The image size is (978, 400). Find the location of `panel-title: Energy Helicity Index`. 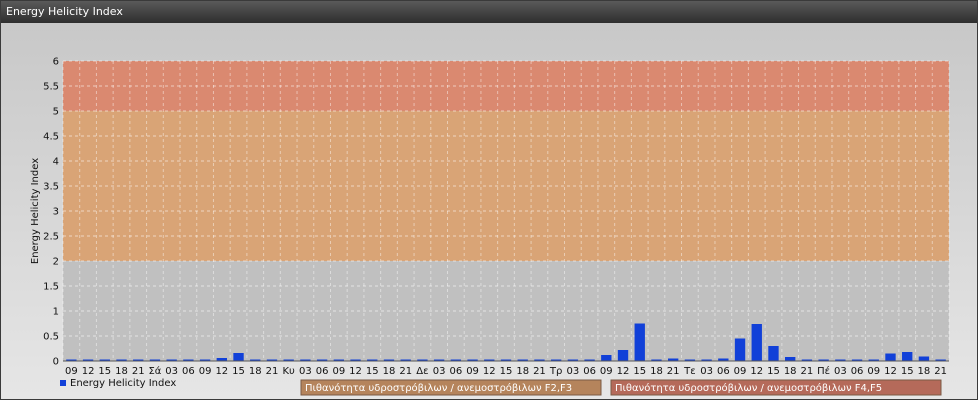

panel-title: Energy Helicity Index is located at coordinates (64, 11).